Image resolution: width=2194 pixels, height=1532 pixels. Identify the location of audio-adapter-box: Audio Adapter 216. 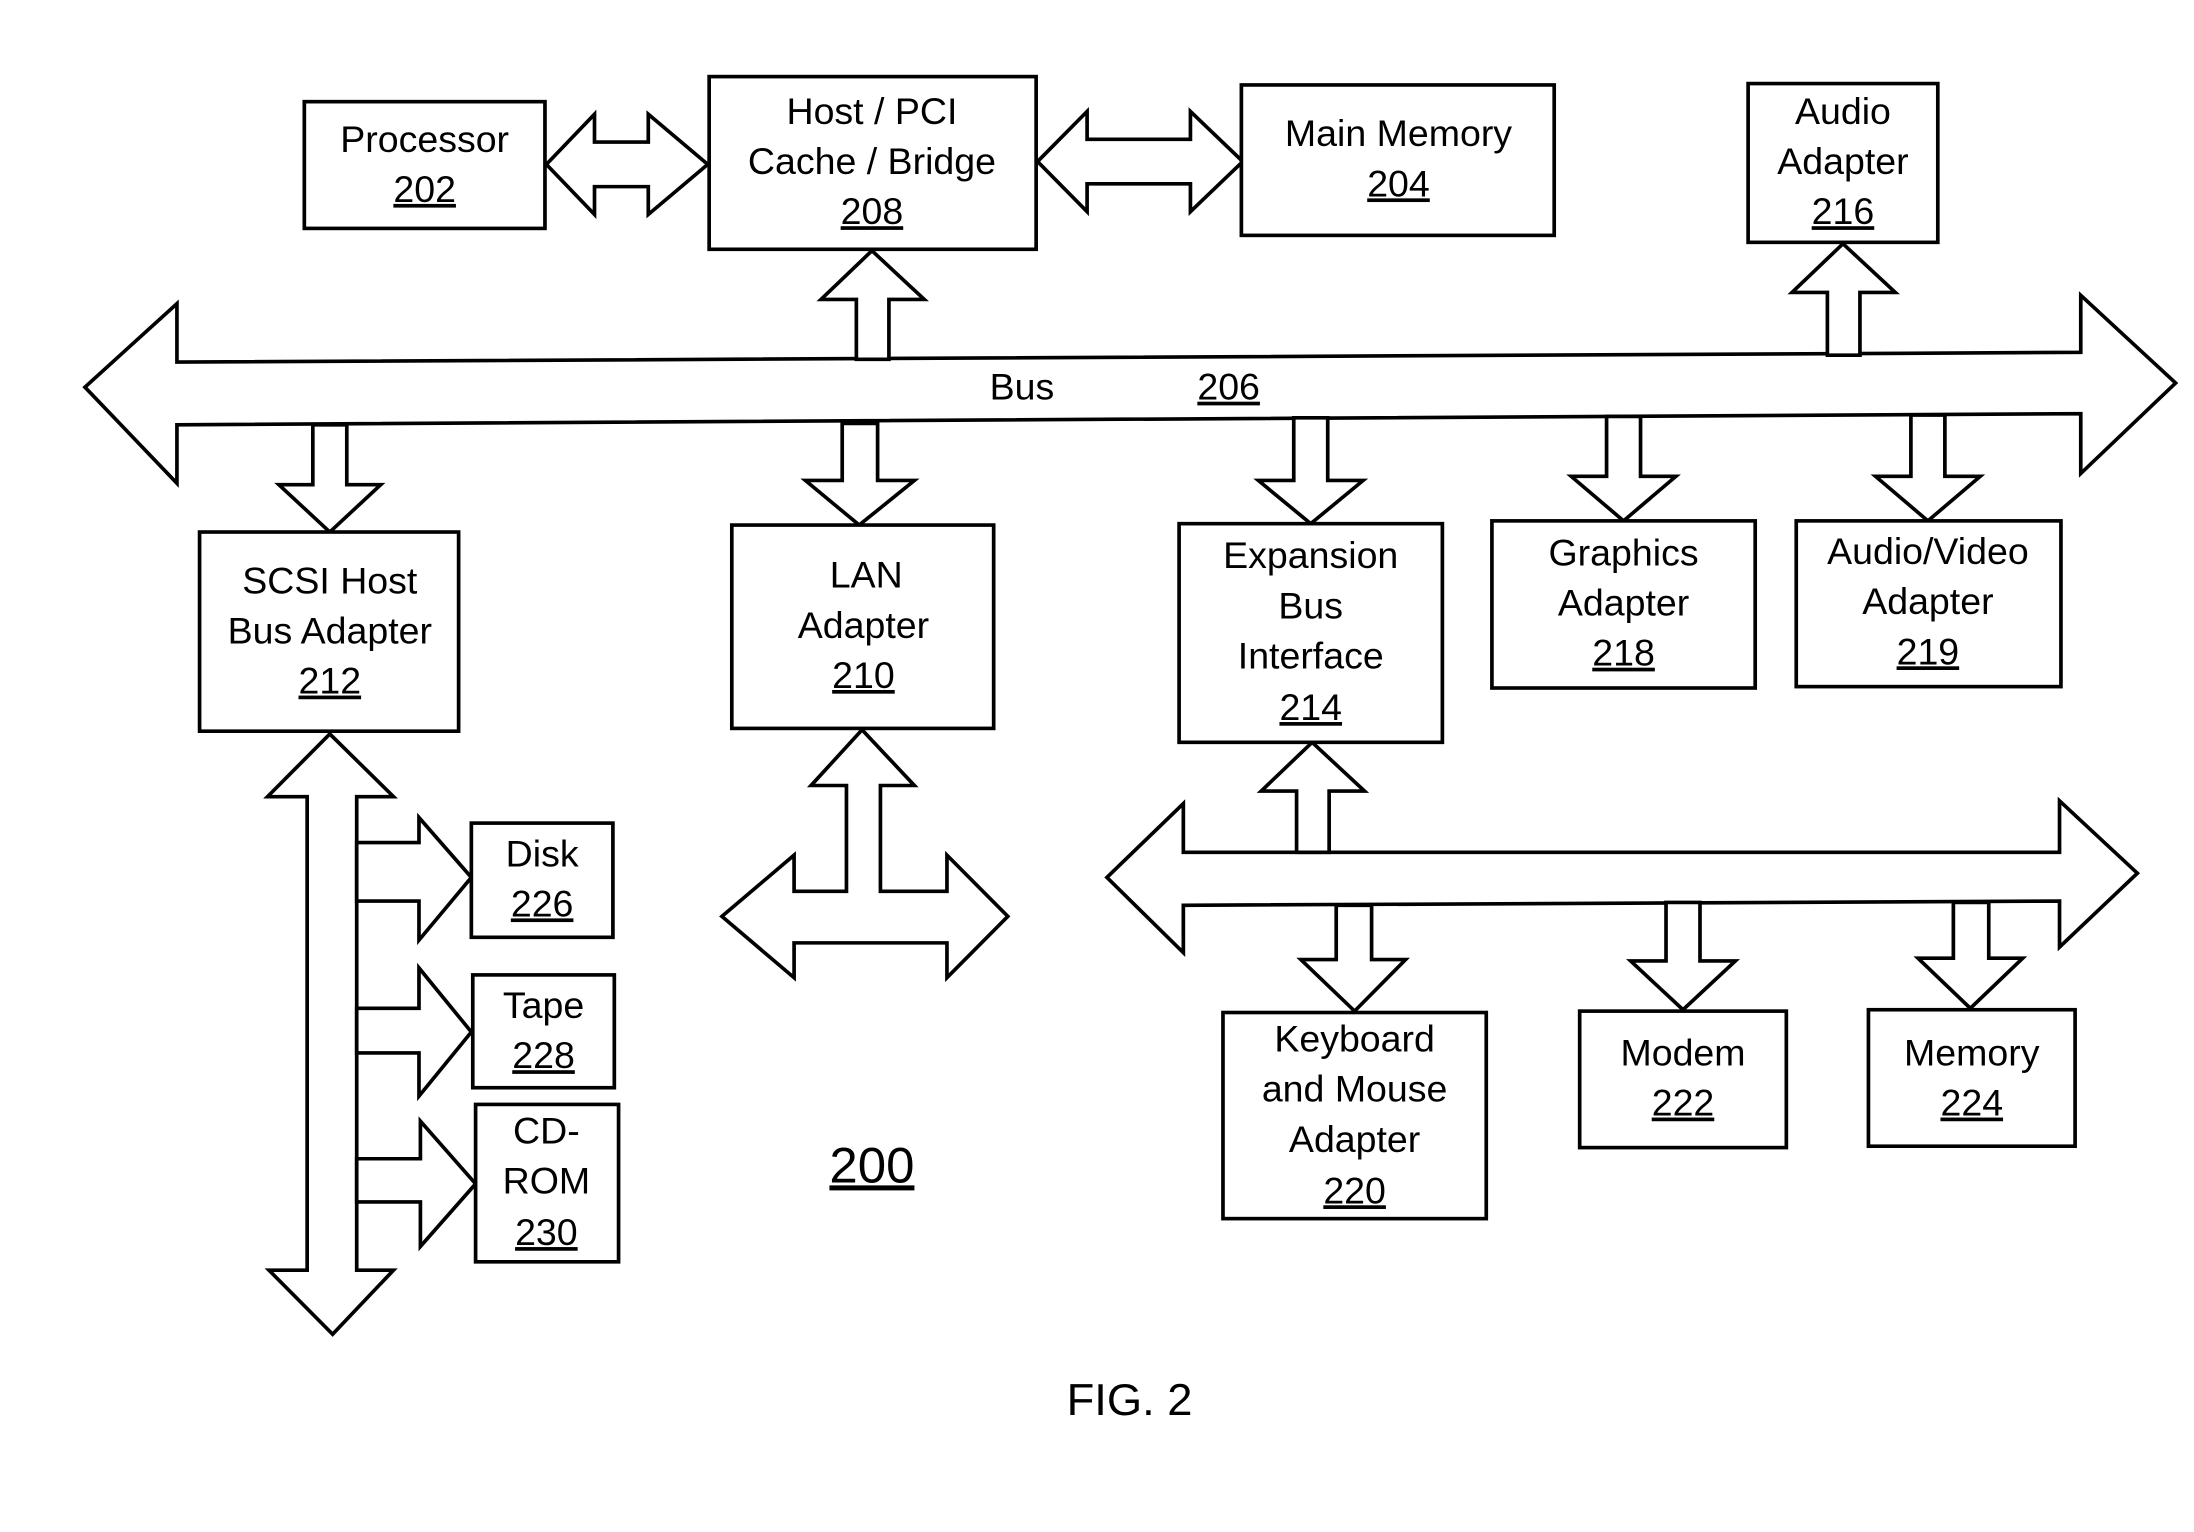
(1843, 163).